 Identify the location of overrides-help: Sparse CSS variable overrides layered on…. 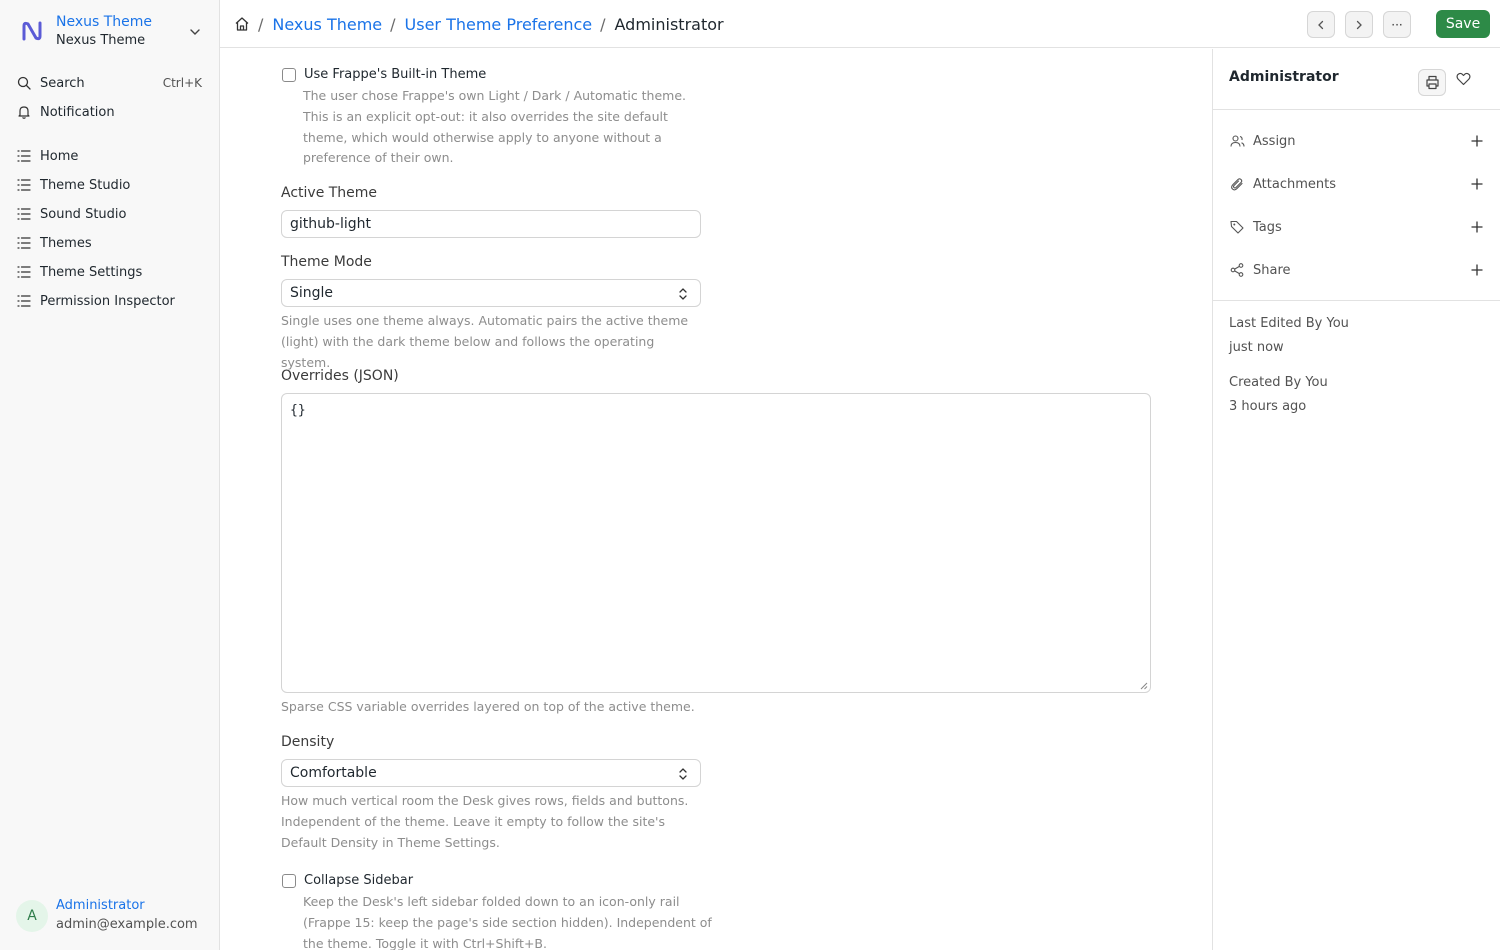
(488, 706).